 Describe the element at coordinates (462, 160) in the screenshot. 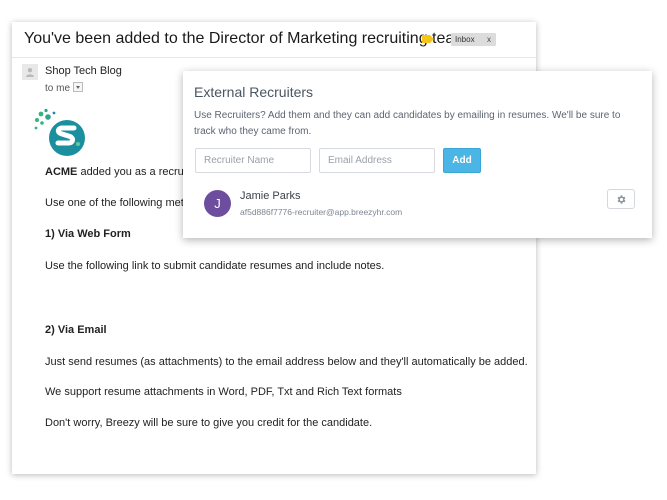

I see `add-recruiter-button: Add` at that location.